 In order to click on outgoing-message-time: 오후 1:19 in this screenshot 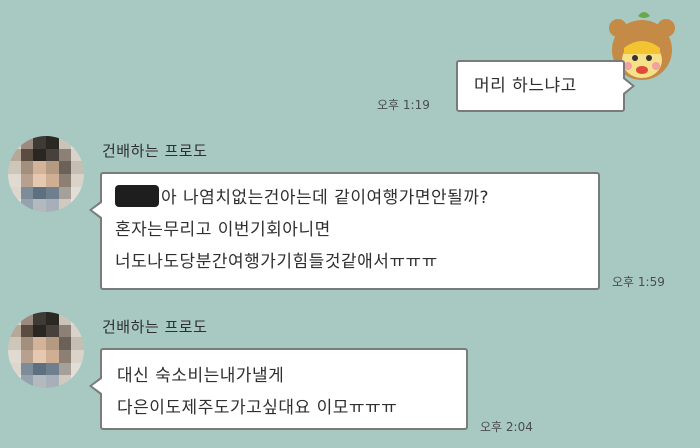, I will do `click(403, 105)`.